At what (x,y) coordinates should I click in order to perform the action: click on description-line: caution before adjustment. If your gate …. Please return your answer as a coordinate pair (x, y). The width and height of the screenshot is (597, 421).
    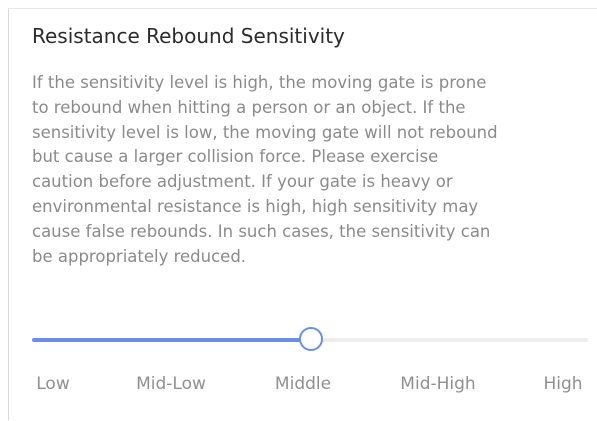
    Looking at the image, I should click on (242, 182).